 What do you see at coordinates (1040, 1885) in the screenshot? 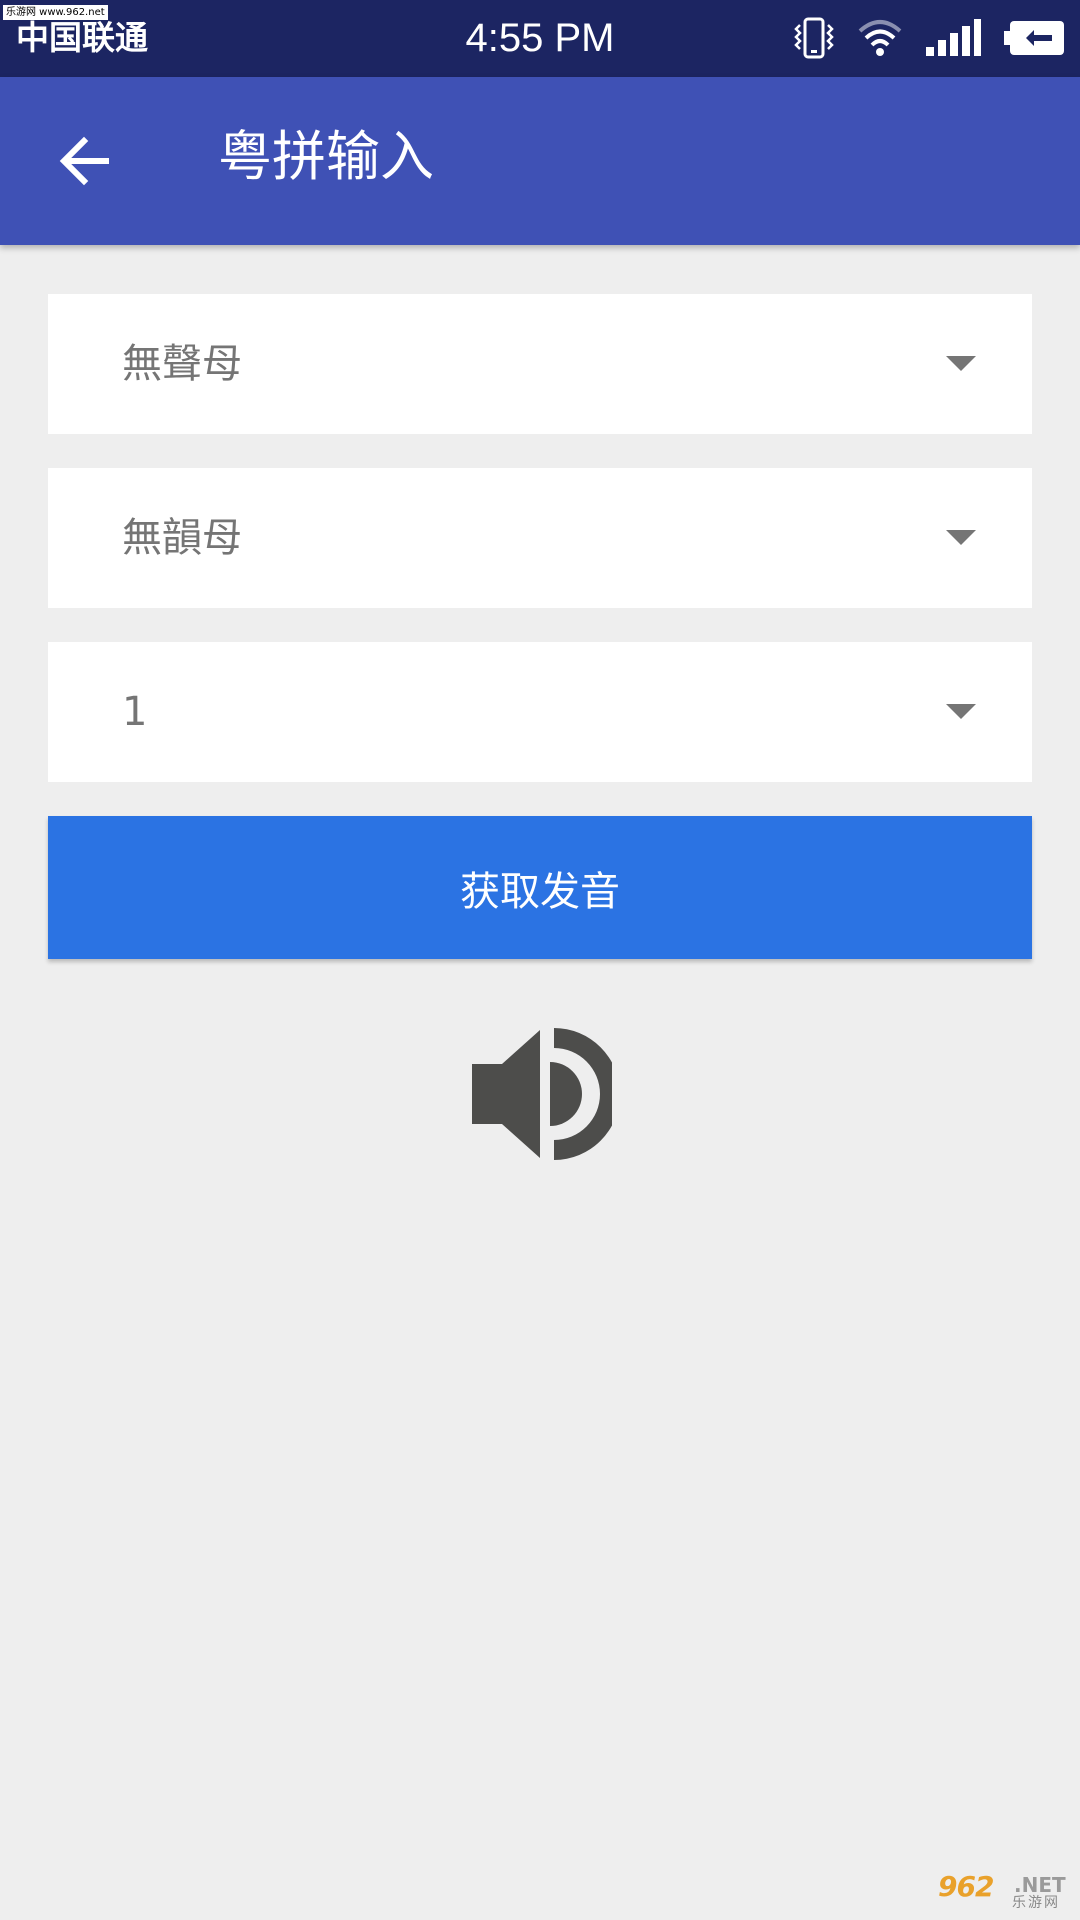
I see `watermark-net: .NET` at bounding box center [1040, 1885].